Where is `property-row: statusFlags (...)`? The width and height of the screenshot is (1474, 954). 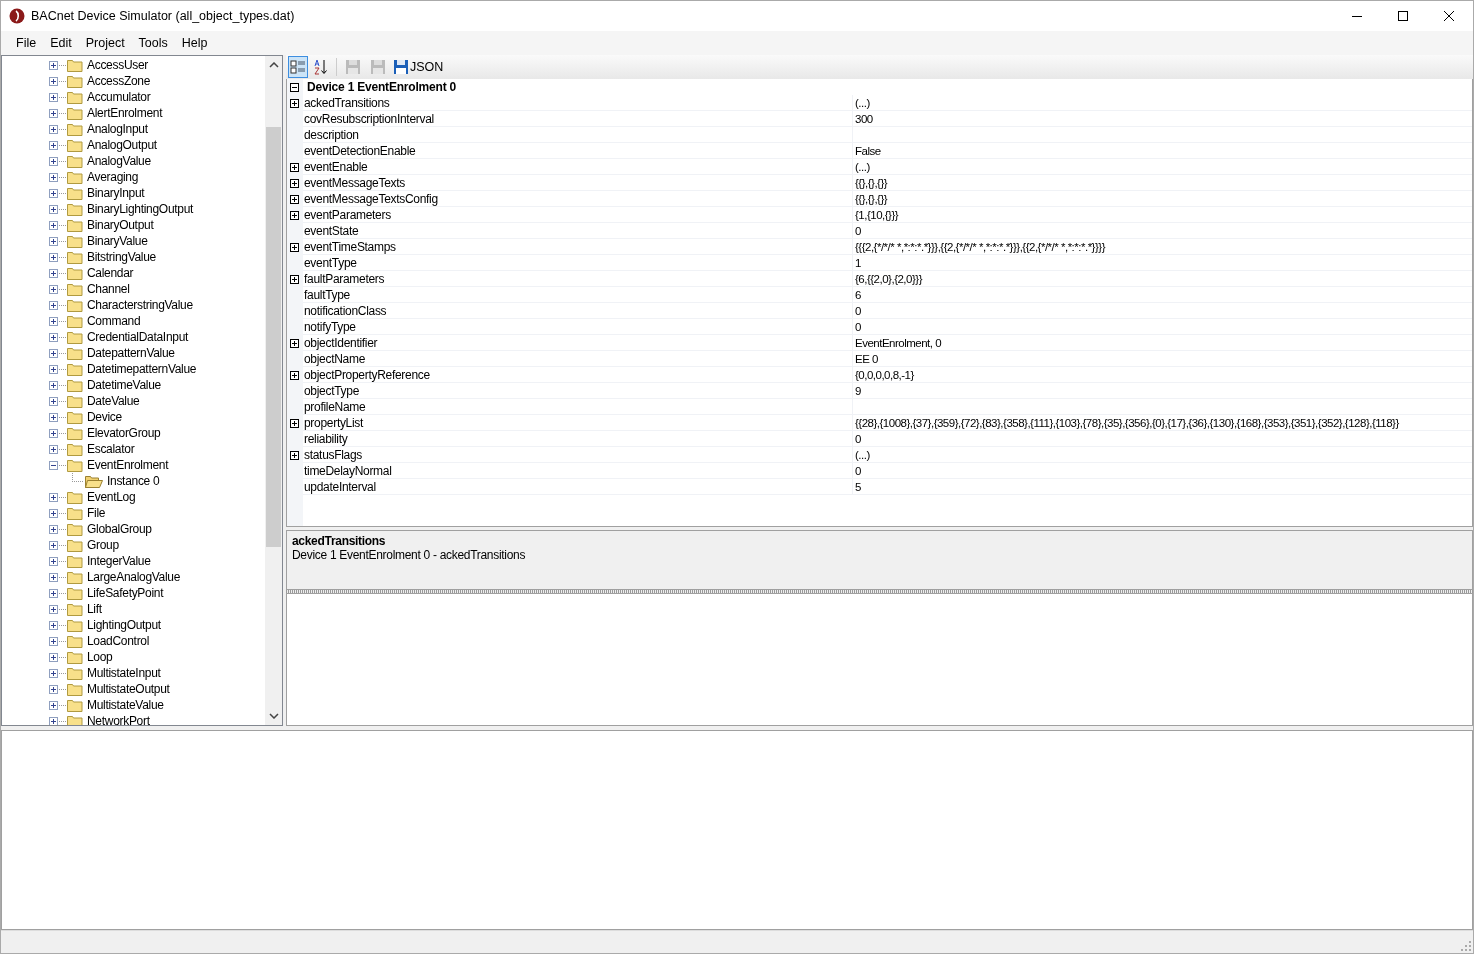
property-row: statusFlags (...) is located at coordinates (879, 455).